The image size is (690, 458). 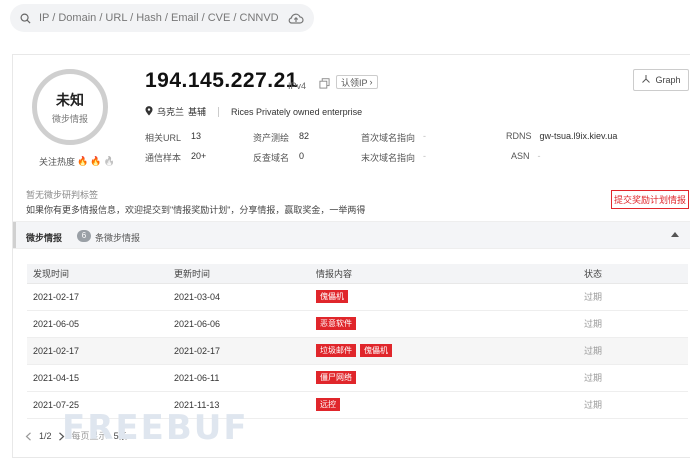 What do you see at coordinates (444, 351) in the screenshot?
I see `cell-content: 垃圾邮件 傀儡机` at bounding box center [444, 351].